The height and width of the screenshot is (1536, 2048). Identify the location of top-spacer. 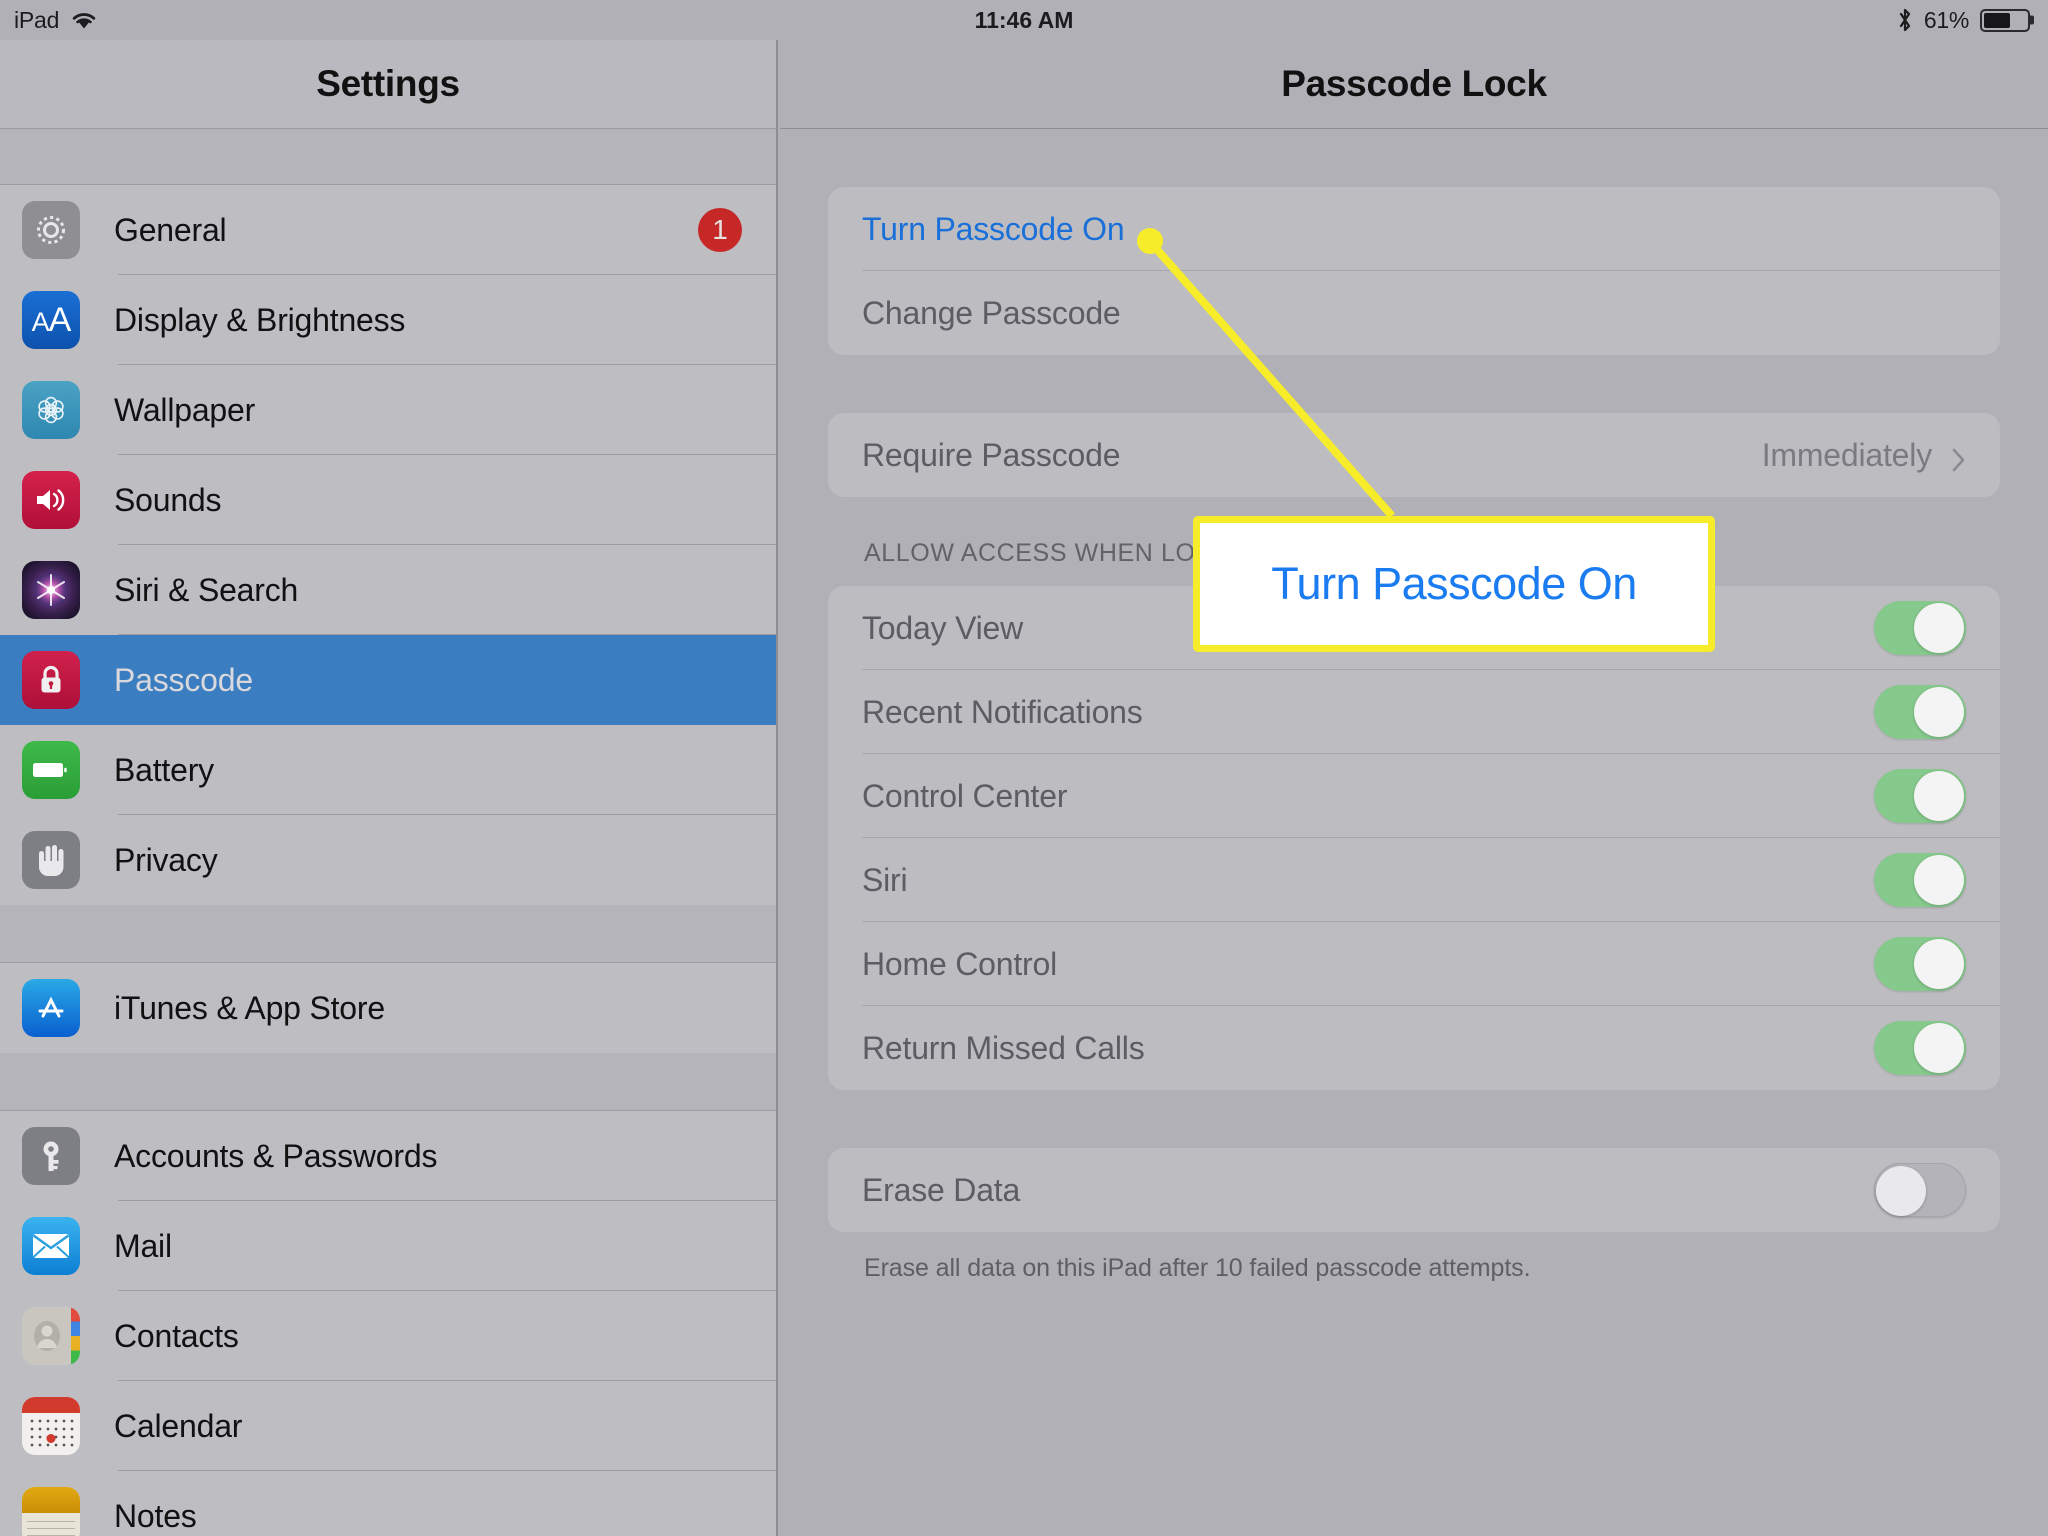
(1414, 158).